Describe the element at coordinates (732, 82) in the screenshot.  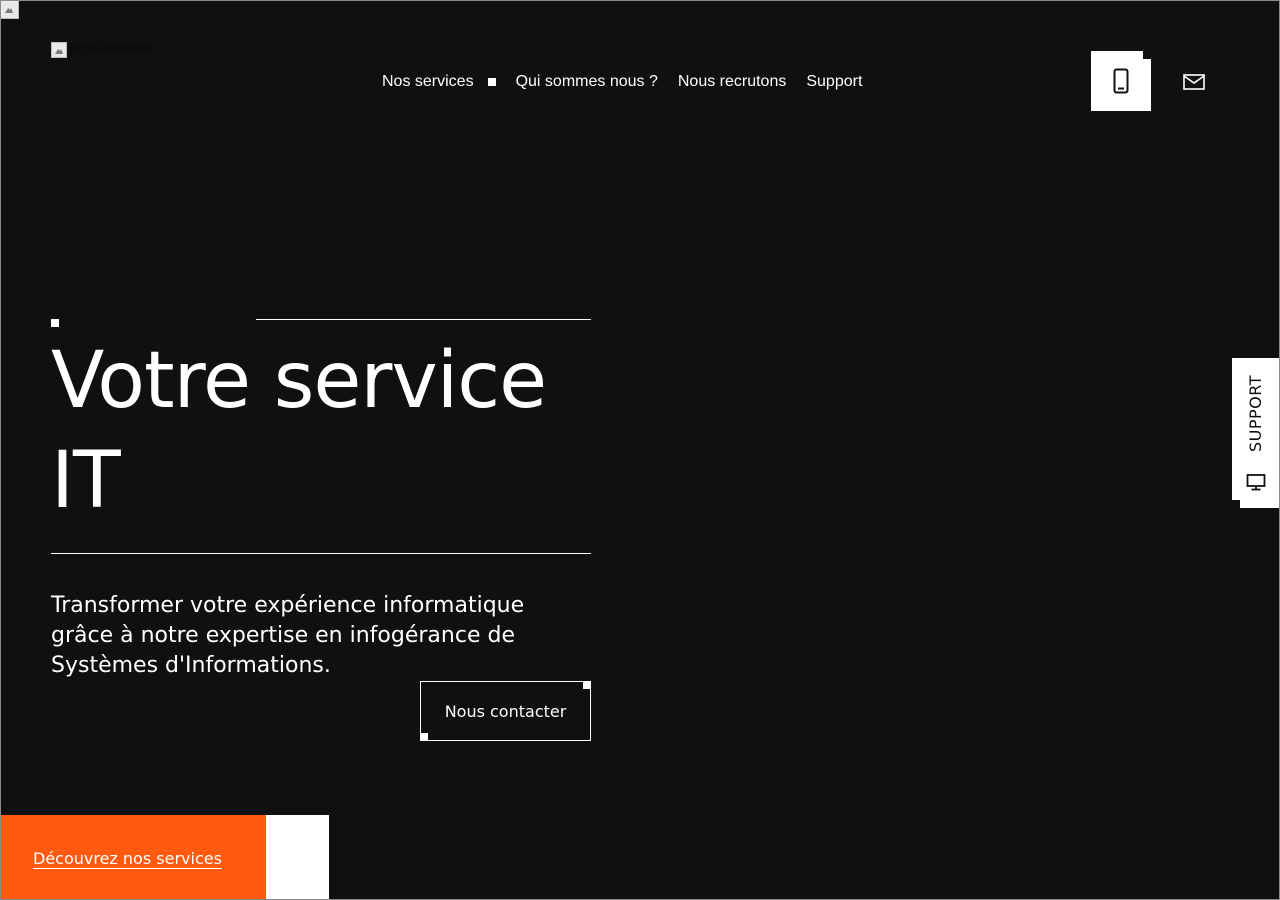
I see `nav-item-nous-recrutons: Nous recrutons` at that location.